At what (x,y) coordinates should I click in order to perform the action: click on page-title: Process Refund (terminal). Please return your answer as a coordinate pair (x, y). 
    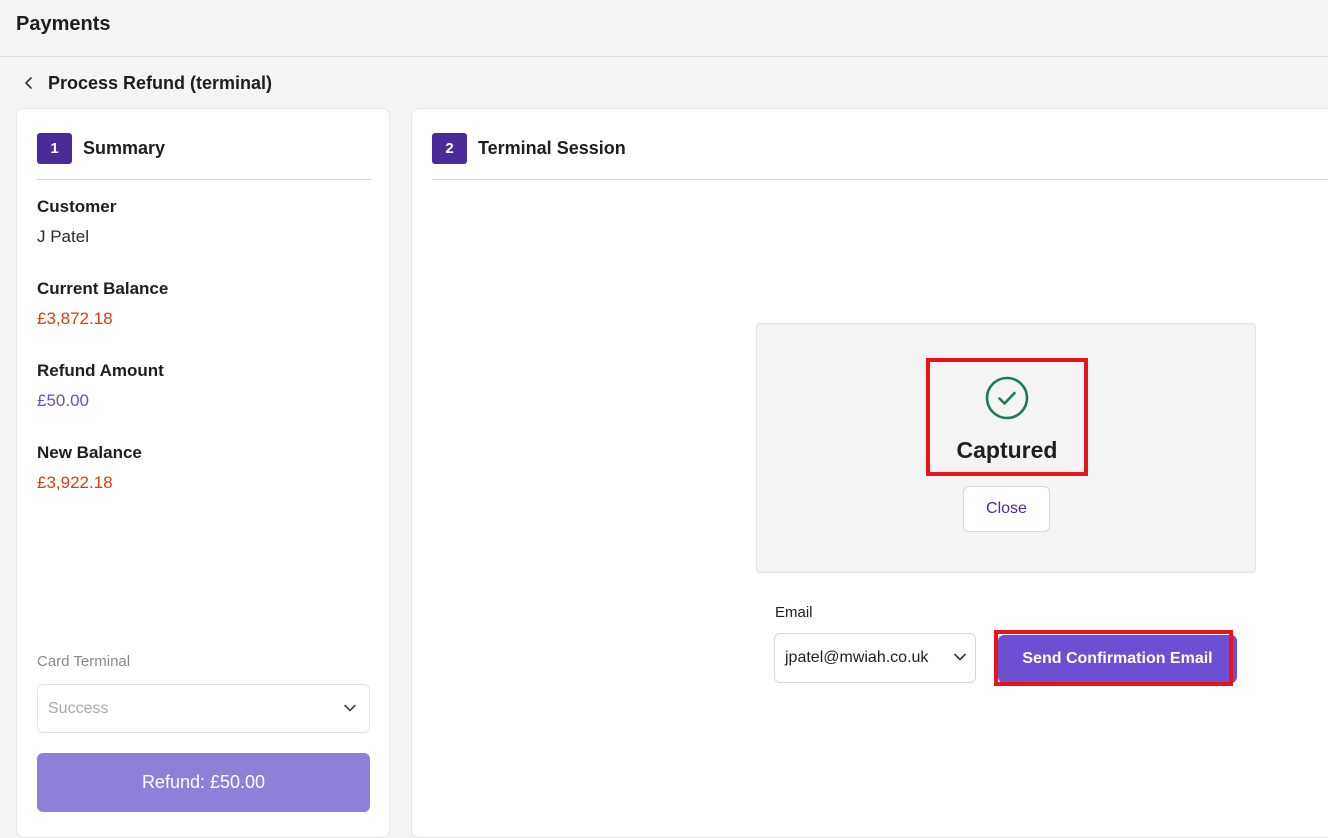
    Looking at the image, I should click on (160, 82).